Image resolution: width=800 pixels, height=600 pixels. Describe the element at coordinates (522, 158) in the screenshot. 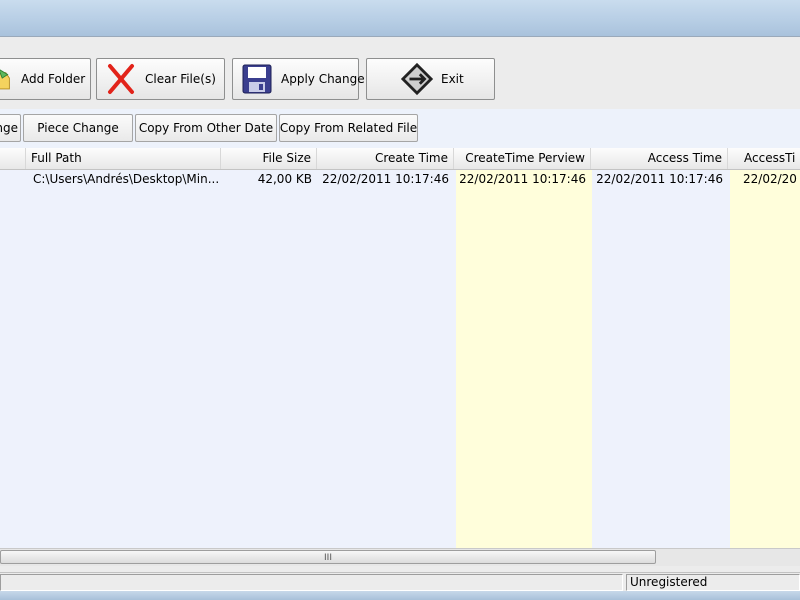

I see `header-createtime-preview: CreateTime Perview` at that location.